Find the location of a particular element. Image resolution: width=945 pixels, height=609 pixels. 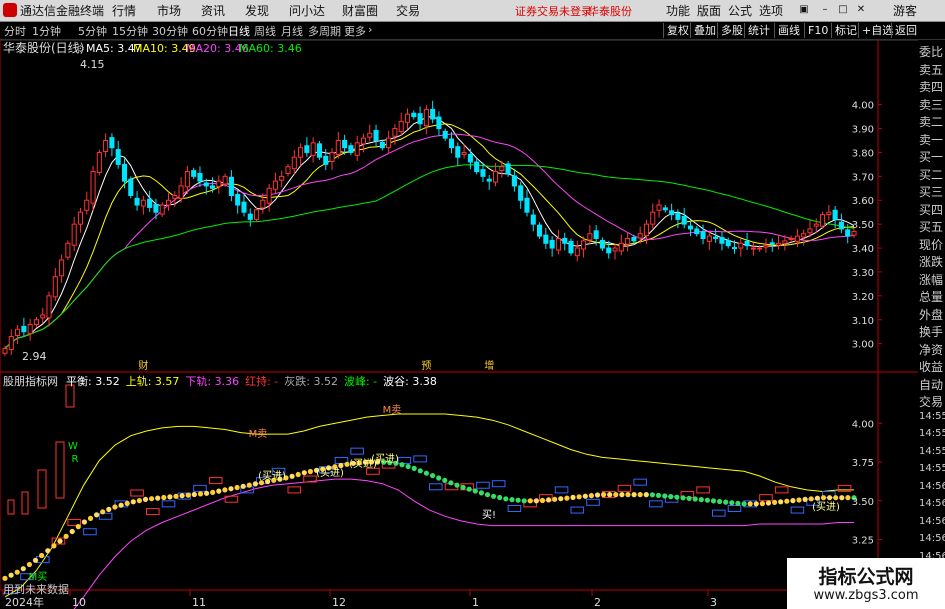

period-daily: 日线 is located at coordinates (239, 31).